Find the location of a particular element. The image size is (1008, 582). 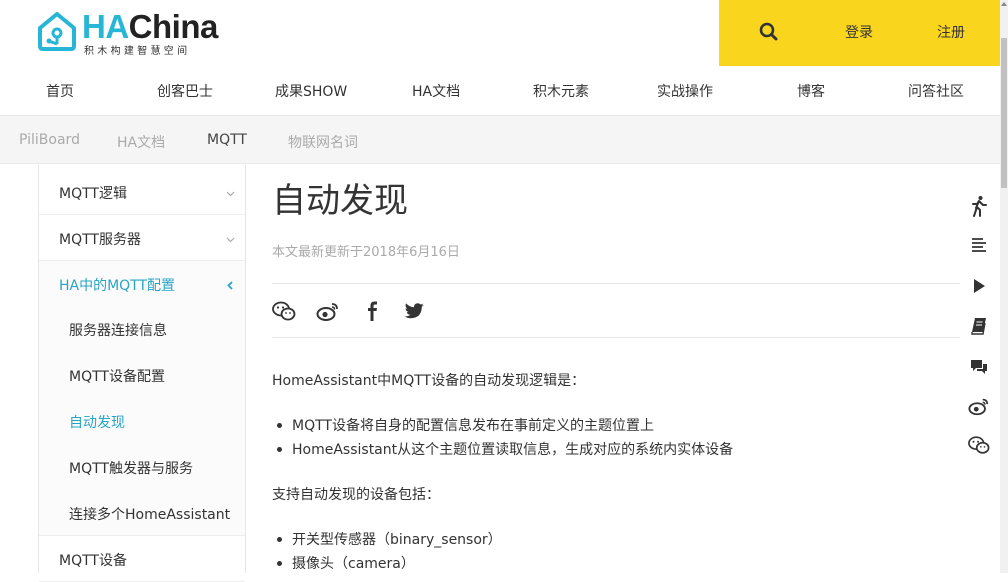

nav-item-show: 成果SHOW is located at coordinates (311, 91).